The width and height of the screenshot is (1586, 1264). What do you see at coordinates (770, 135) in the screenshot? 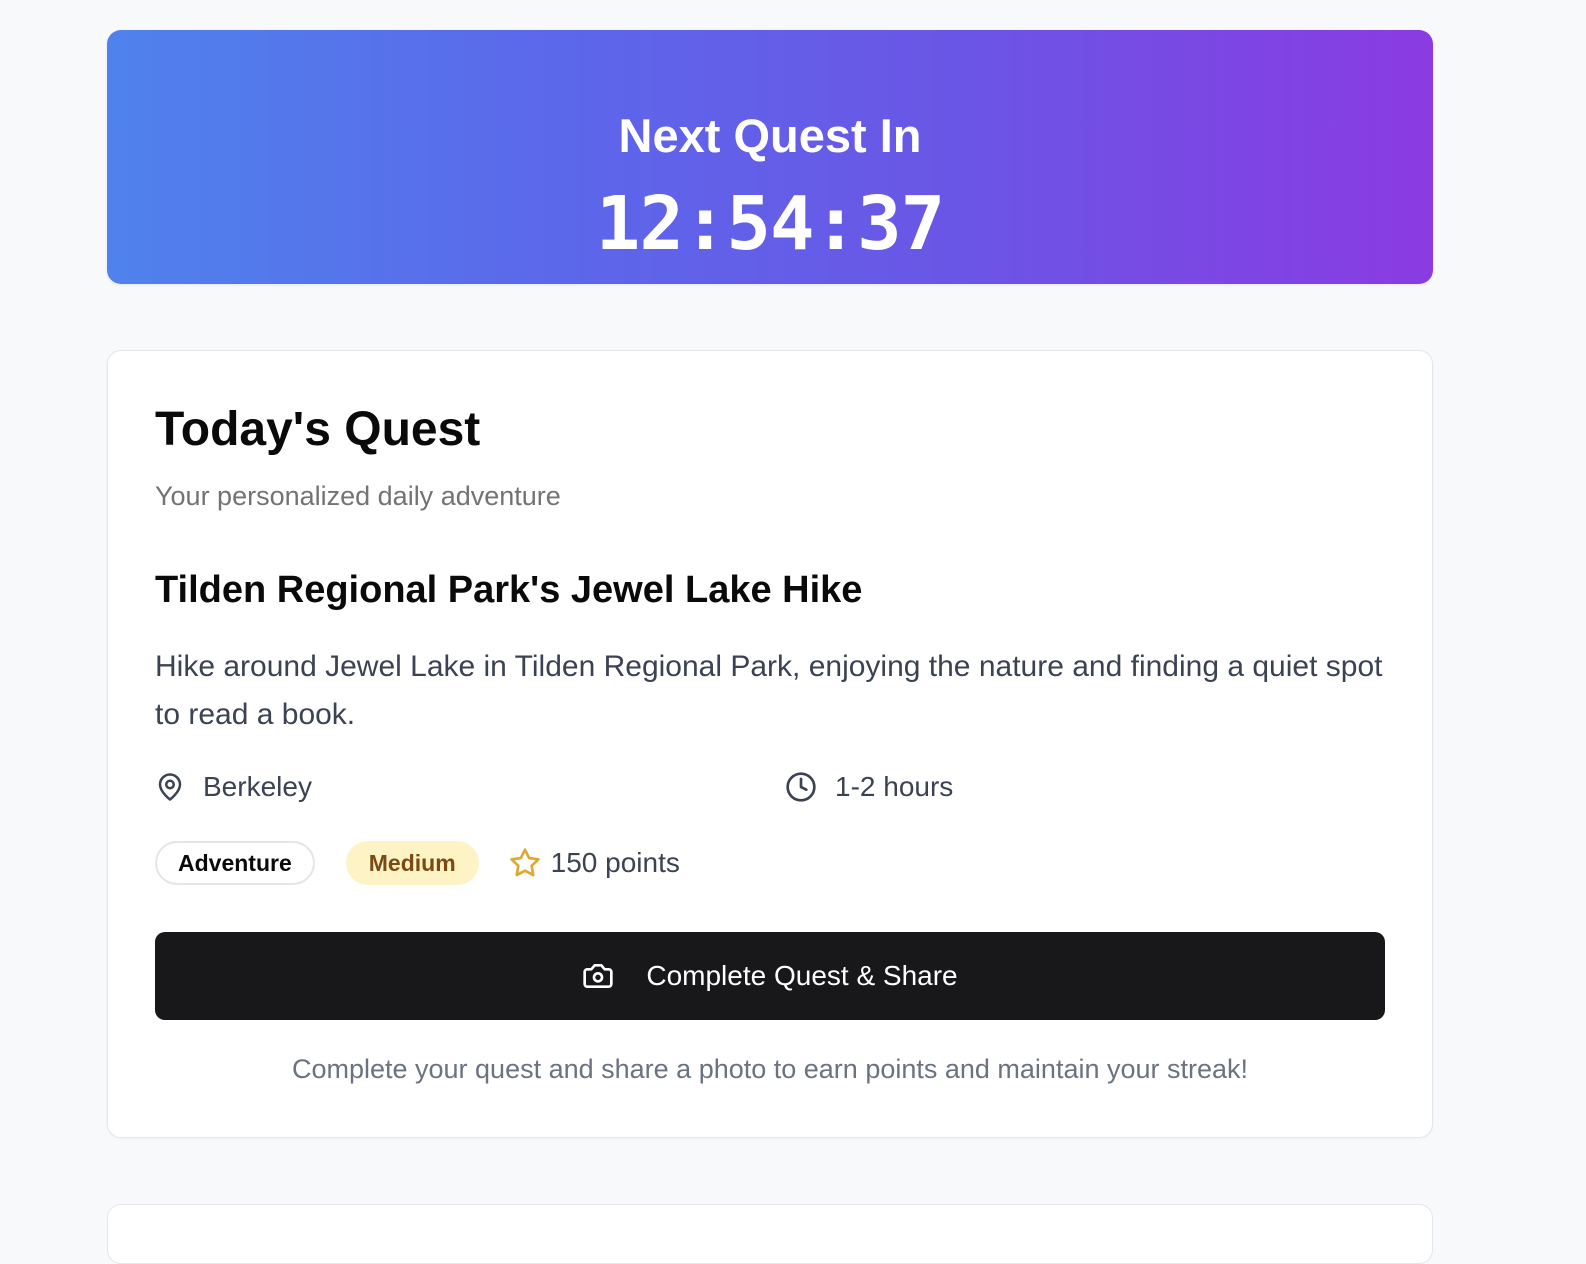
I see `countdown-title: Next Quest In` at bounding box center [770, 135].